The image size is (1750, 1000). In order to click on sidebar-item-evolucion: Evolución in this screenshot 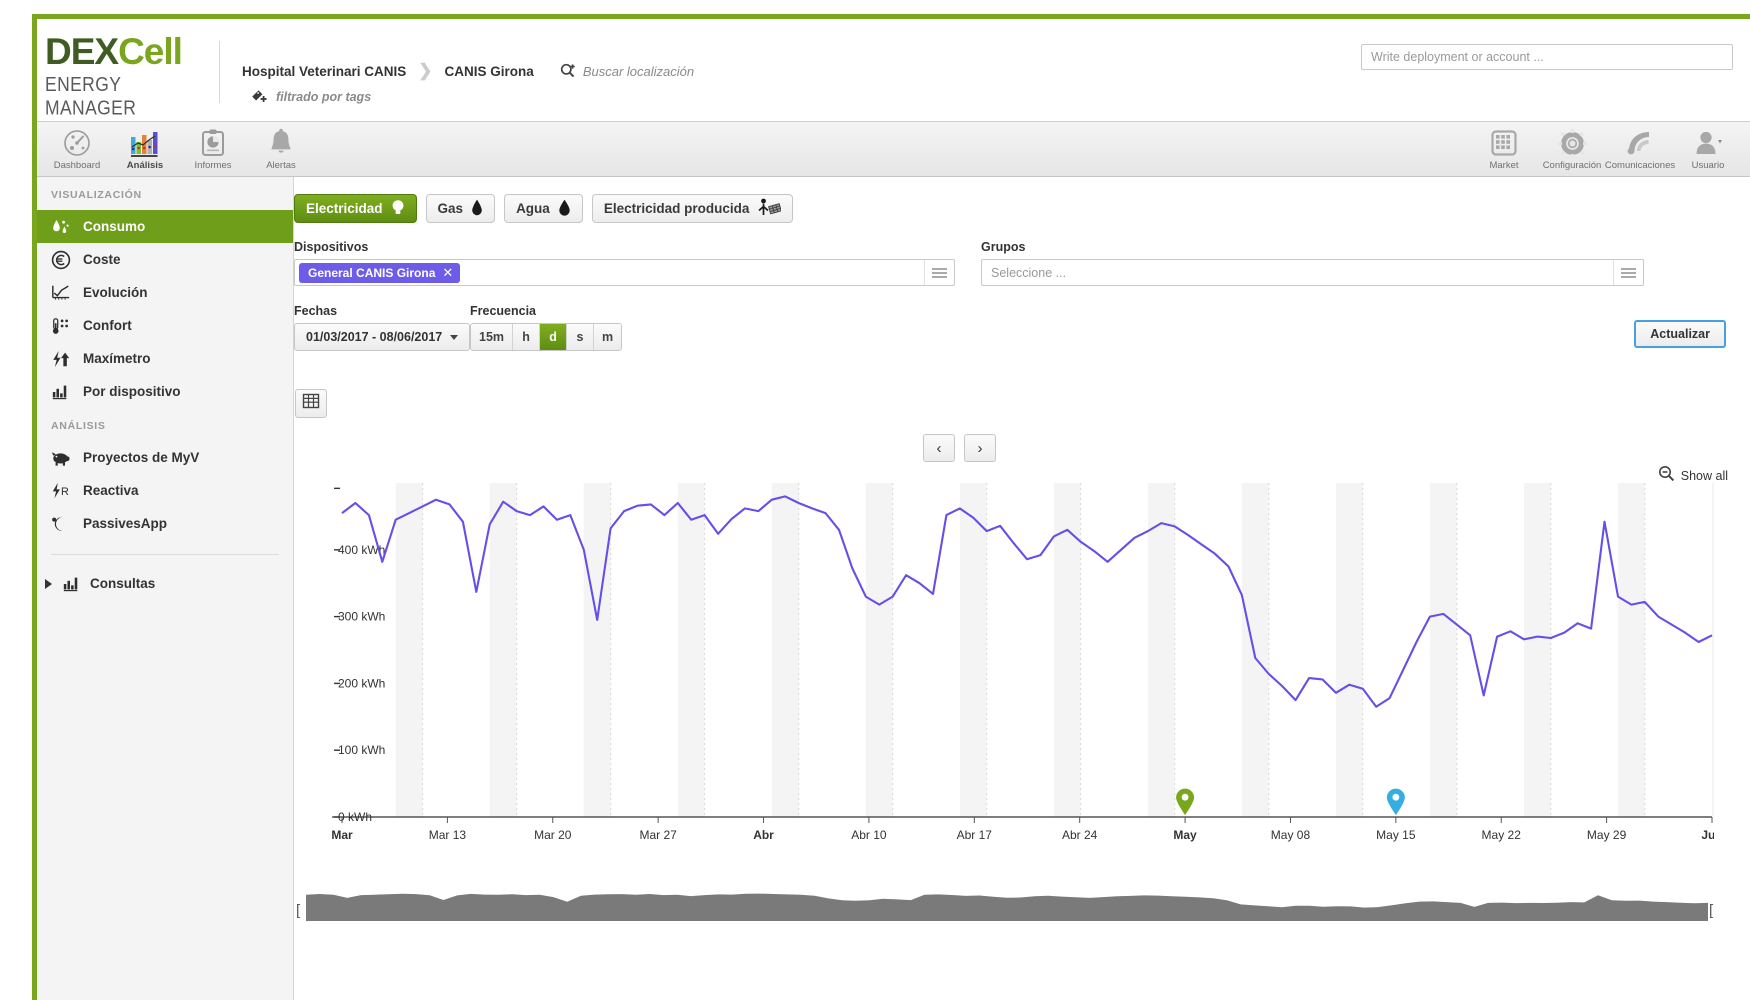, I will do `click(165, 292)`.